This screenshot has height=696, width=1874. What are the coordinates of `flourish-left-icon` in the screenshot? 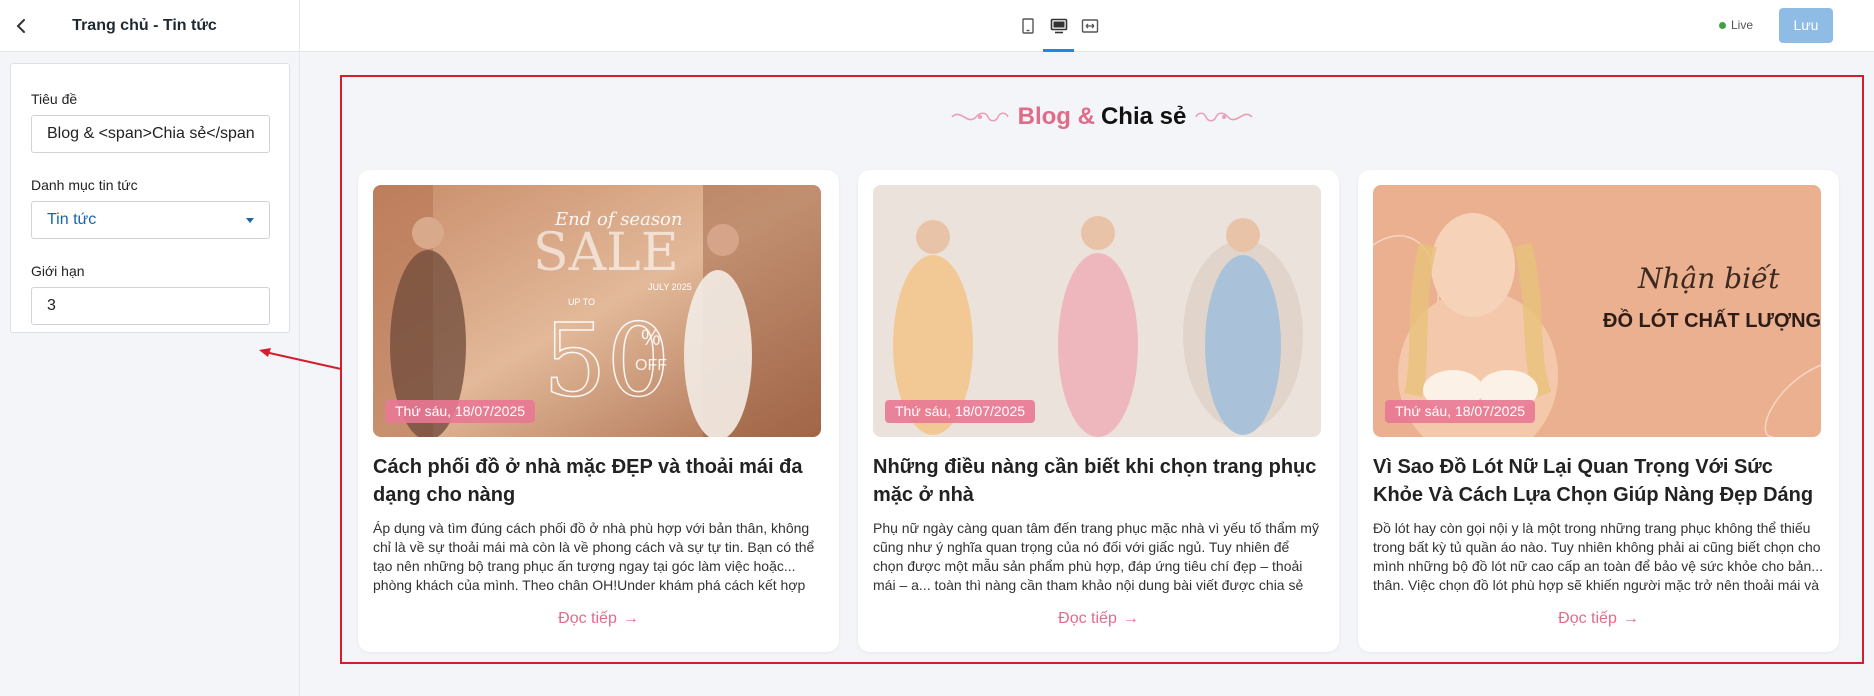 It's located at (980, 117).